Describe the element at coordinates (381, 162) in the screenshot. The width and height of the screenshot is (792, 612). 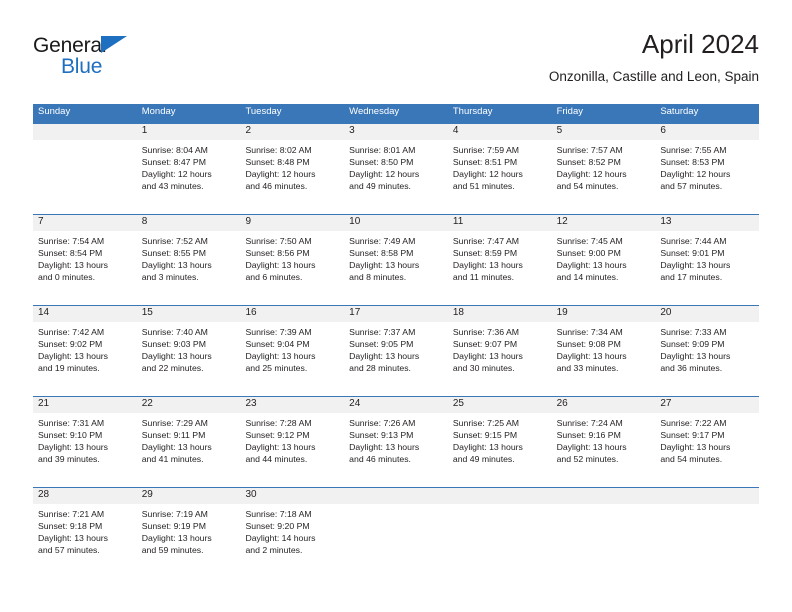
I see `sunset-text: Sunset: 8:50 PM` at that location.